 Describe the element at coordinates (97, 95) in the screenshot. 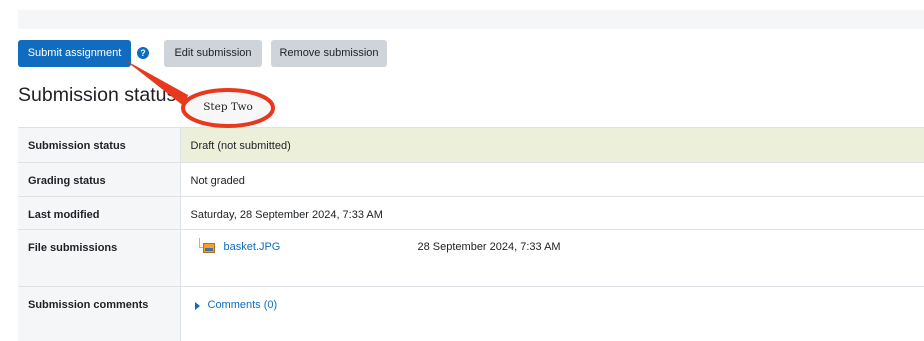

I see `page-title: Submission status` at that location.